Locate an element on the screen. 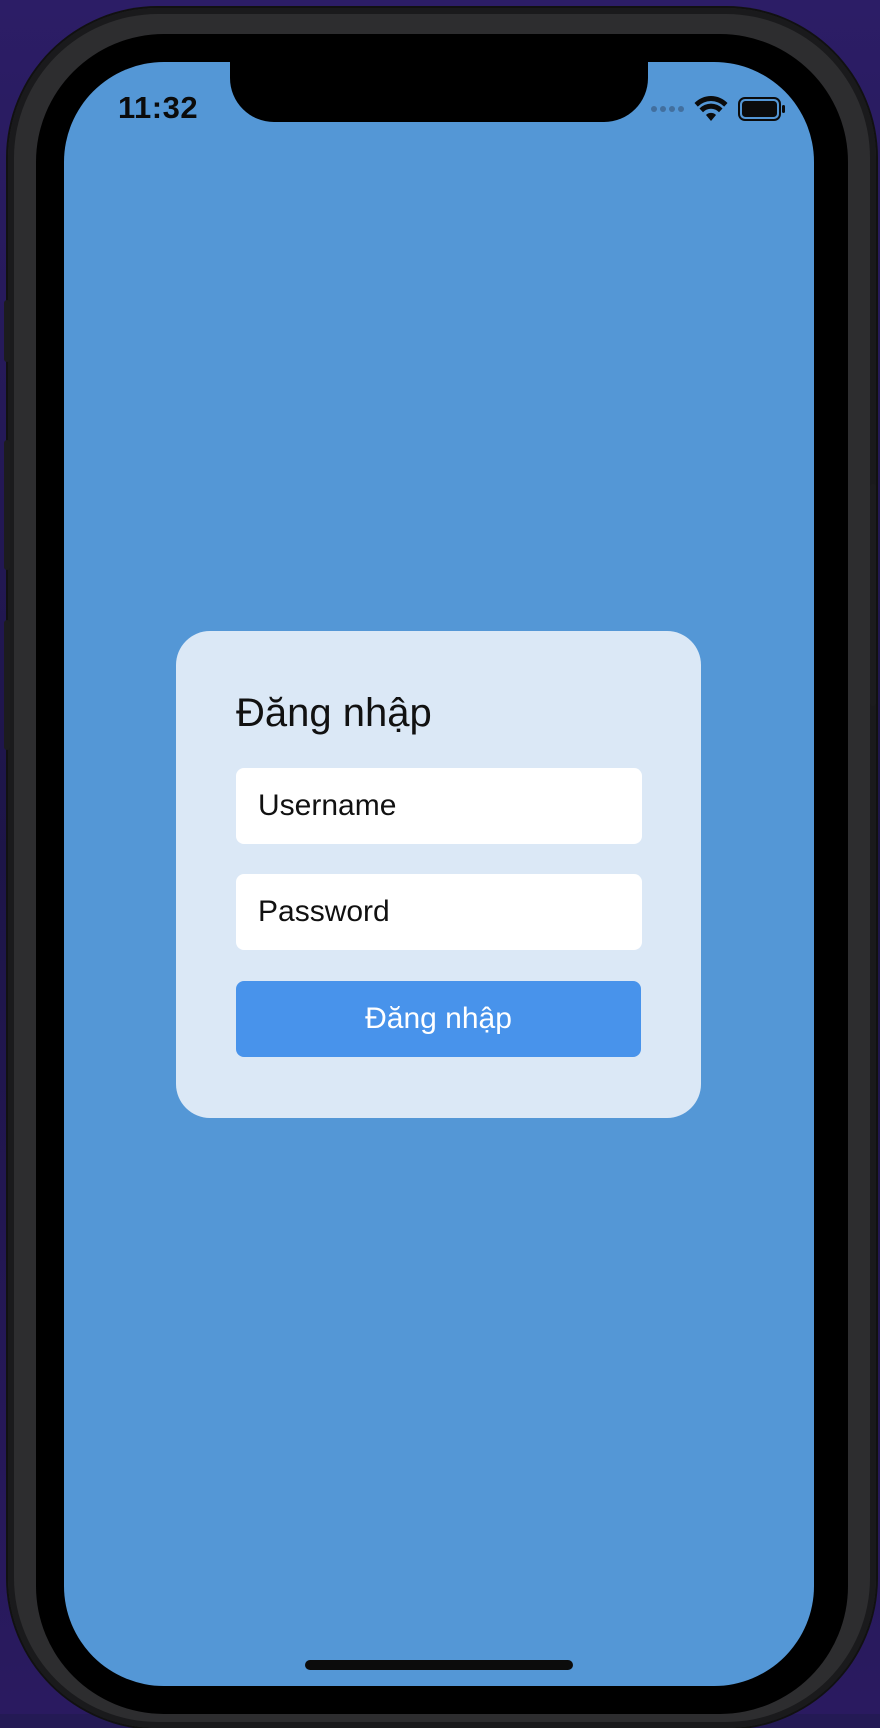 This screenshot has width=880, height=1728. wifi-icon is located at coordinates (711, 108).